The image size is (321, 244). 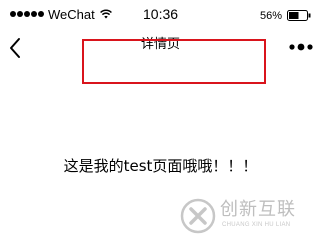 I want to click on more-dots-icon, so click(x=301, y=47).